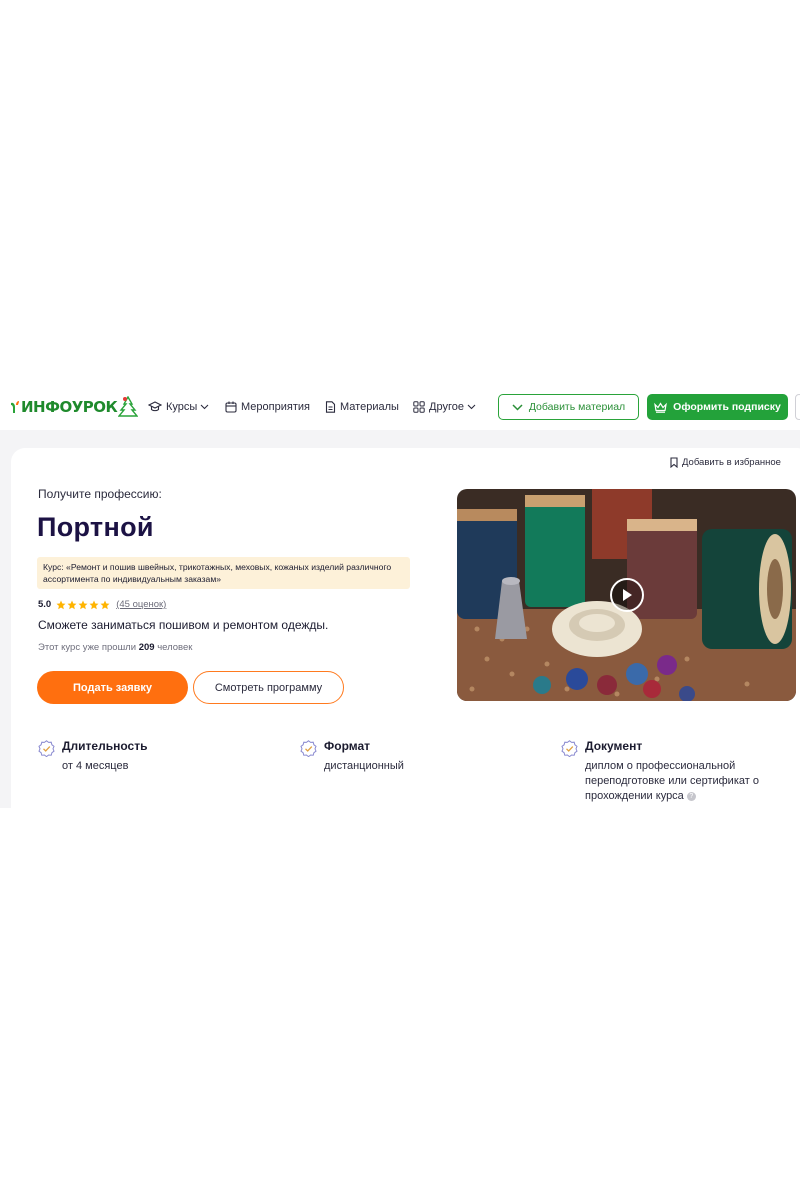  I want to click on logo: ИНФОУРОК, so click(74, 407).